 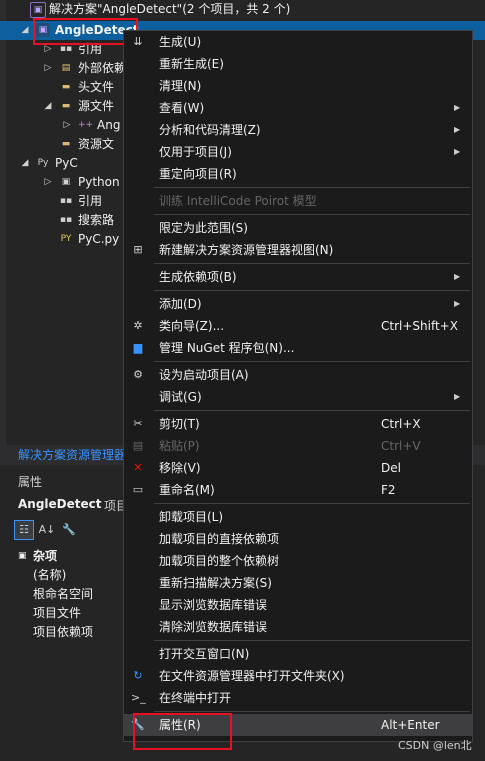 I want to click on nuget-icon: ▆, so click(x=138, y=347).